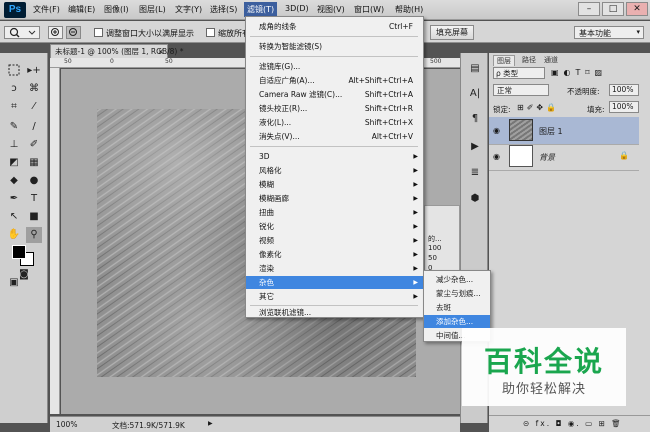 Image resolution: width=650 pixels, height=432 pixels. What do you see at coordinates (624, 107) in the screenshot?
I see `fill-input: 100%` at bounding box center [624, 107].